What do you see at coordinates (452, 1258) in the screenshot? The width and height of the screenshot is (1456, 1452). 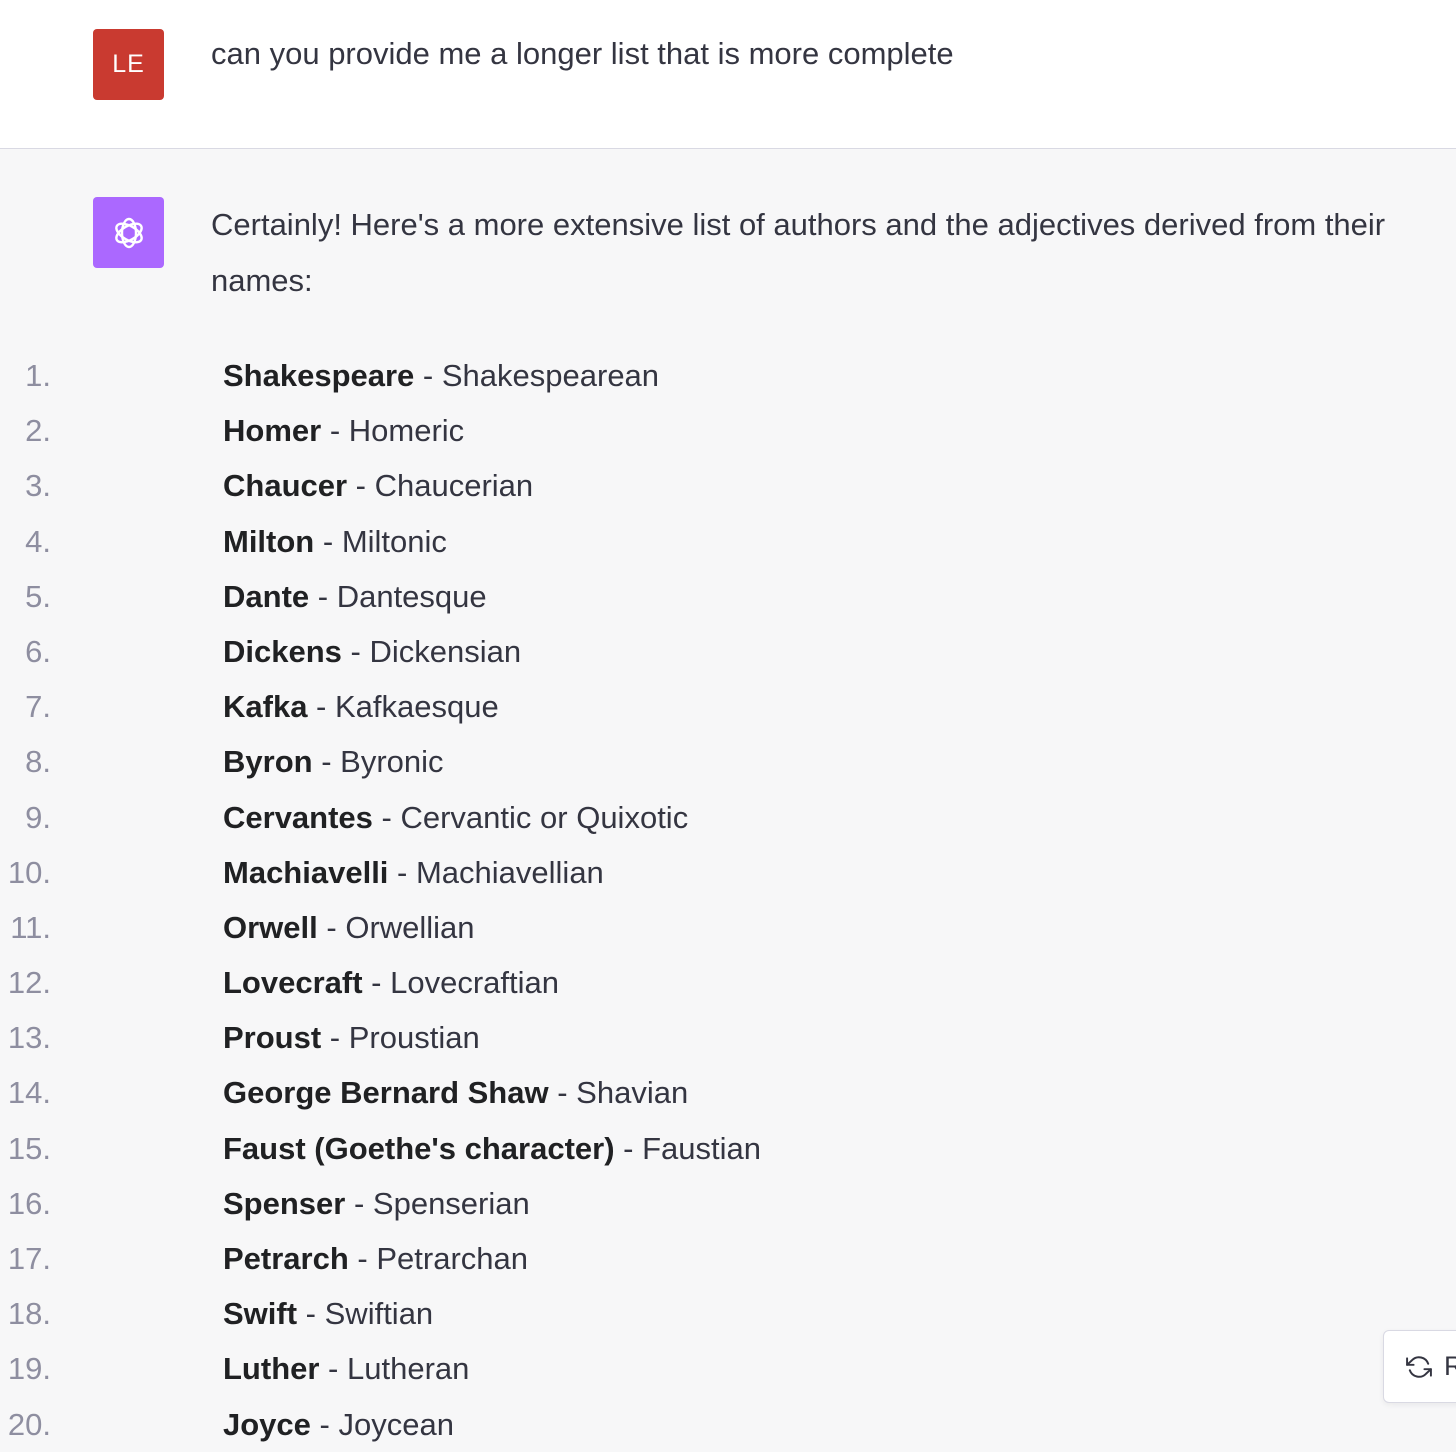 I see `adjective: Petrarchan` at bounding box center [452, 1258].